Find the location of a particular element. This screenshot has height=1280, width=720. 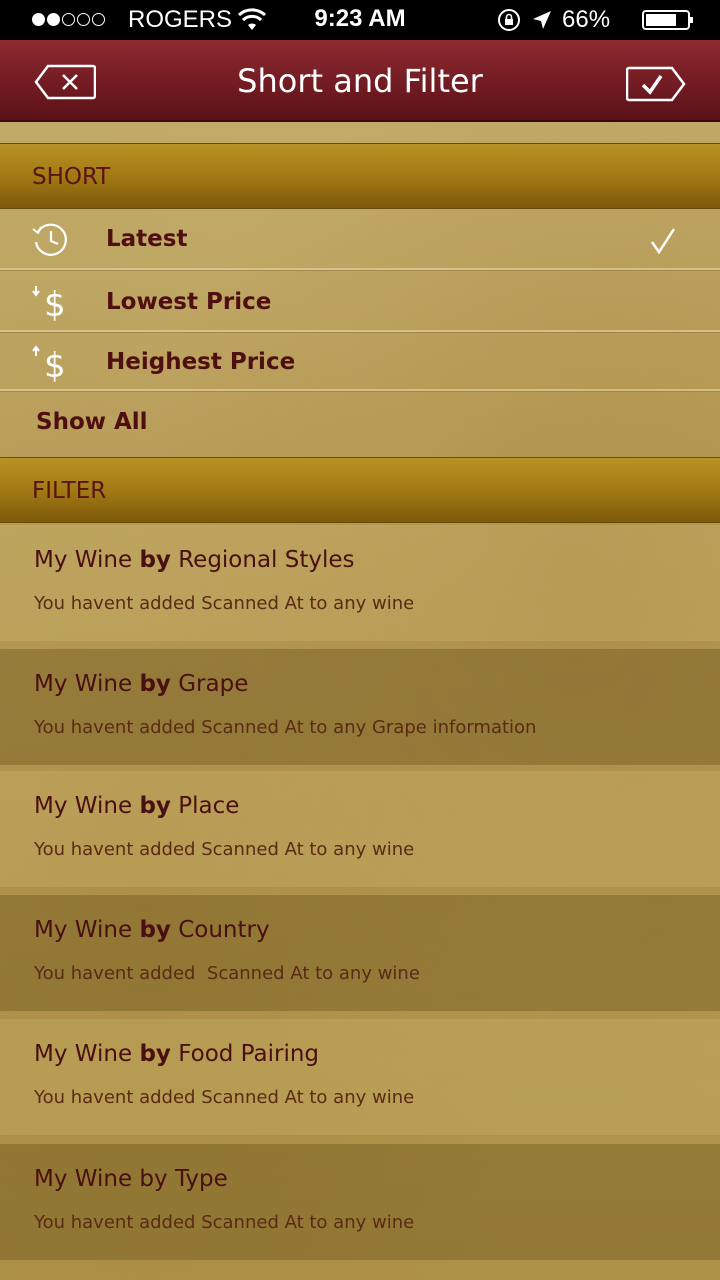

location-arrow-icon is located at coordinates (542, 20).